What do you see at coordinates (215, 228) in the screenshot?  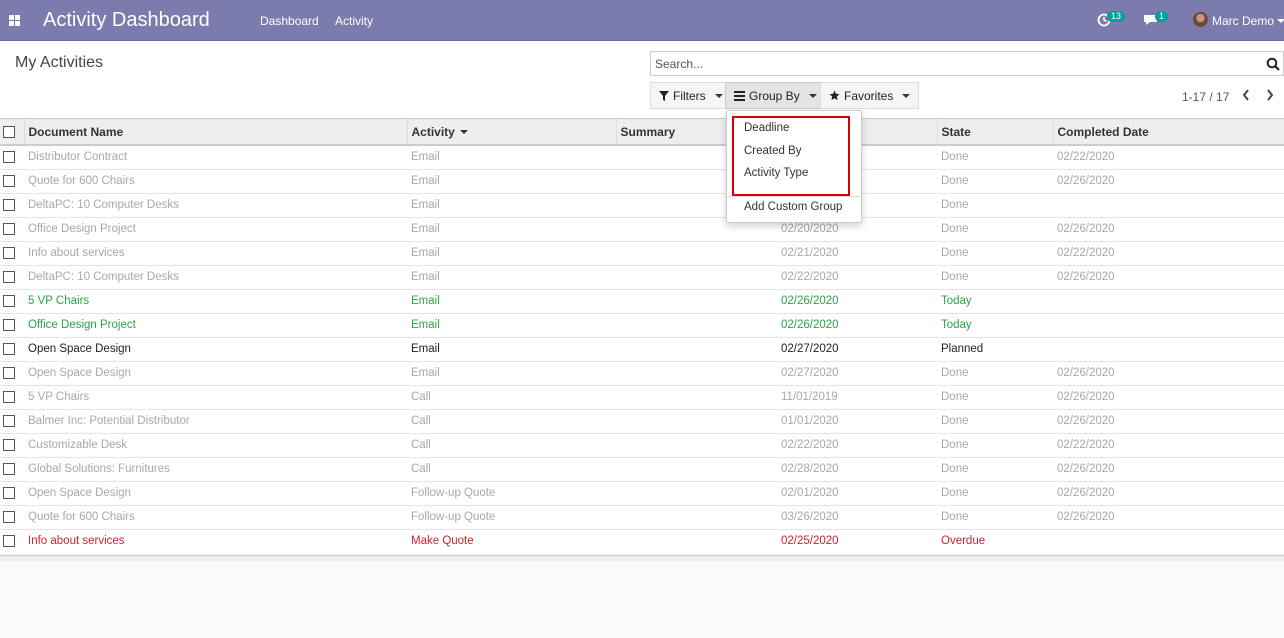 I see `document-name-cell: Office Design Project` at bounding box center [215, 228].